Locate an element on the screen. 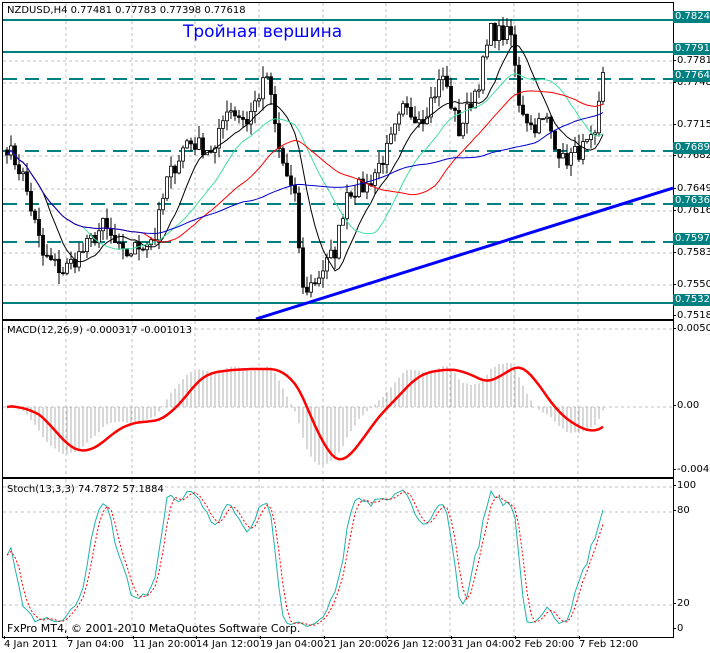 This screenshot has height=653, width=710. price-level-tag: 0.78246 is located at coordinates (691, 17).